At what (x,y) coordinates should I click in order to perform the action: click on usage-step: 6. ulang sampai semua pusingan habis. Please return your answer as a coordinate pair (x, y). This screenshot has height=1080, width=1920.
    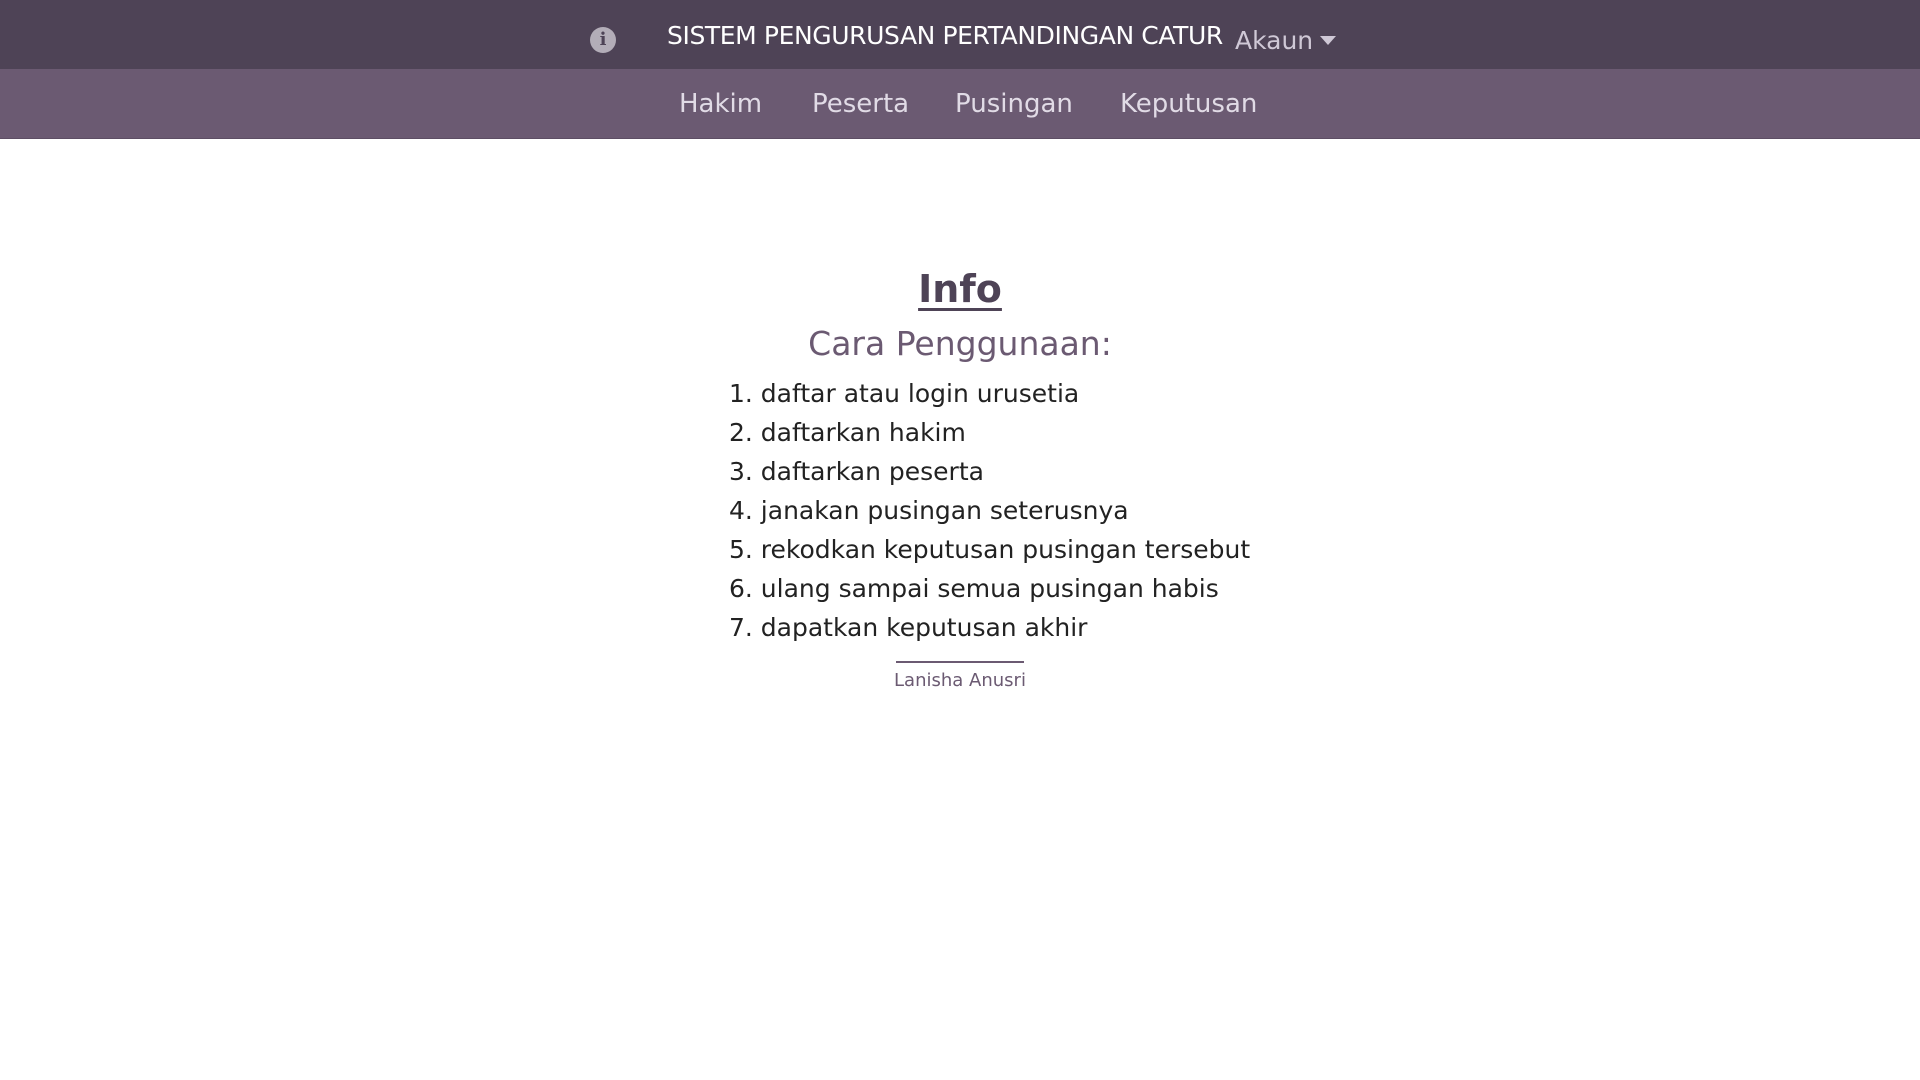
    Looking at the image, I should click on (974, 588).